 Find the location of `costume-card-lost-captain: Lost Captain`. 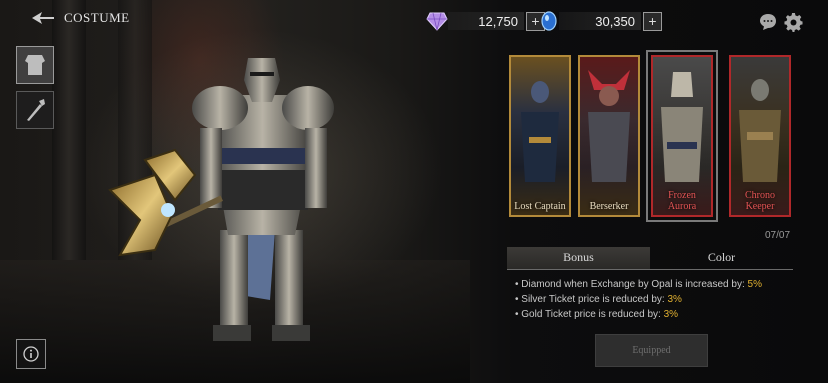

costume-card-lost-captain: Lost Captain is located at coordinates (540, 136).